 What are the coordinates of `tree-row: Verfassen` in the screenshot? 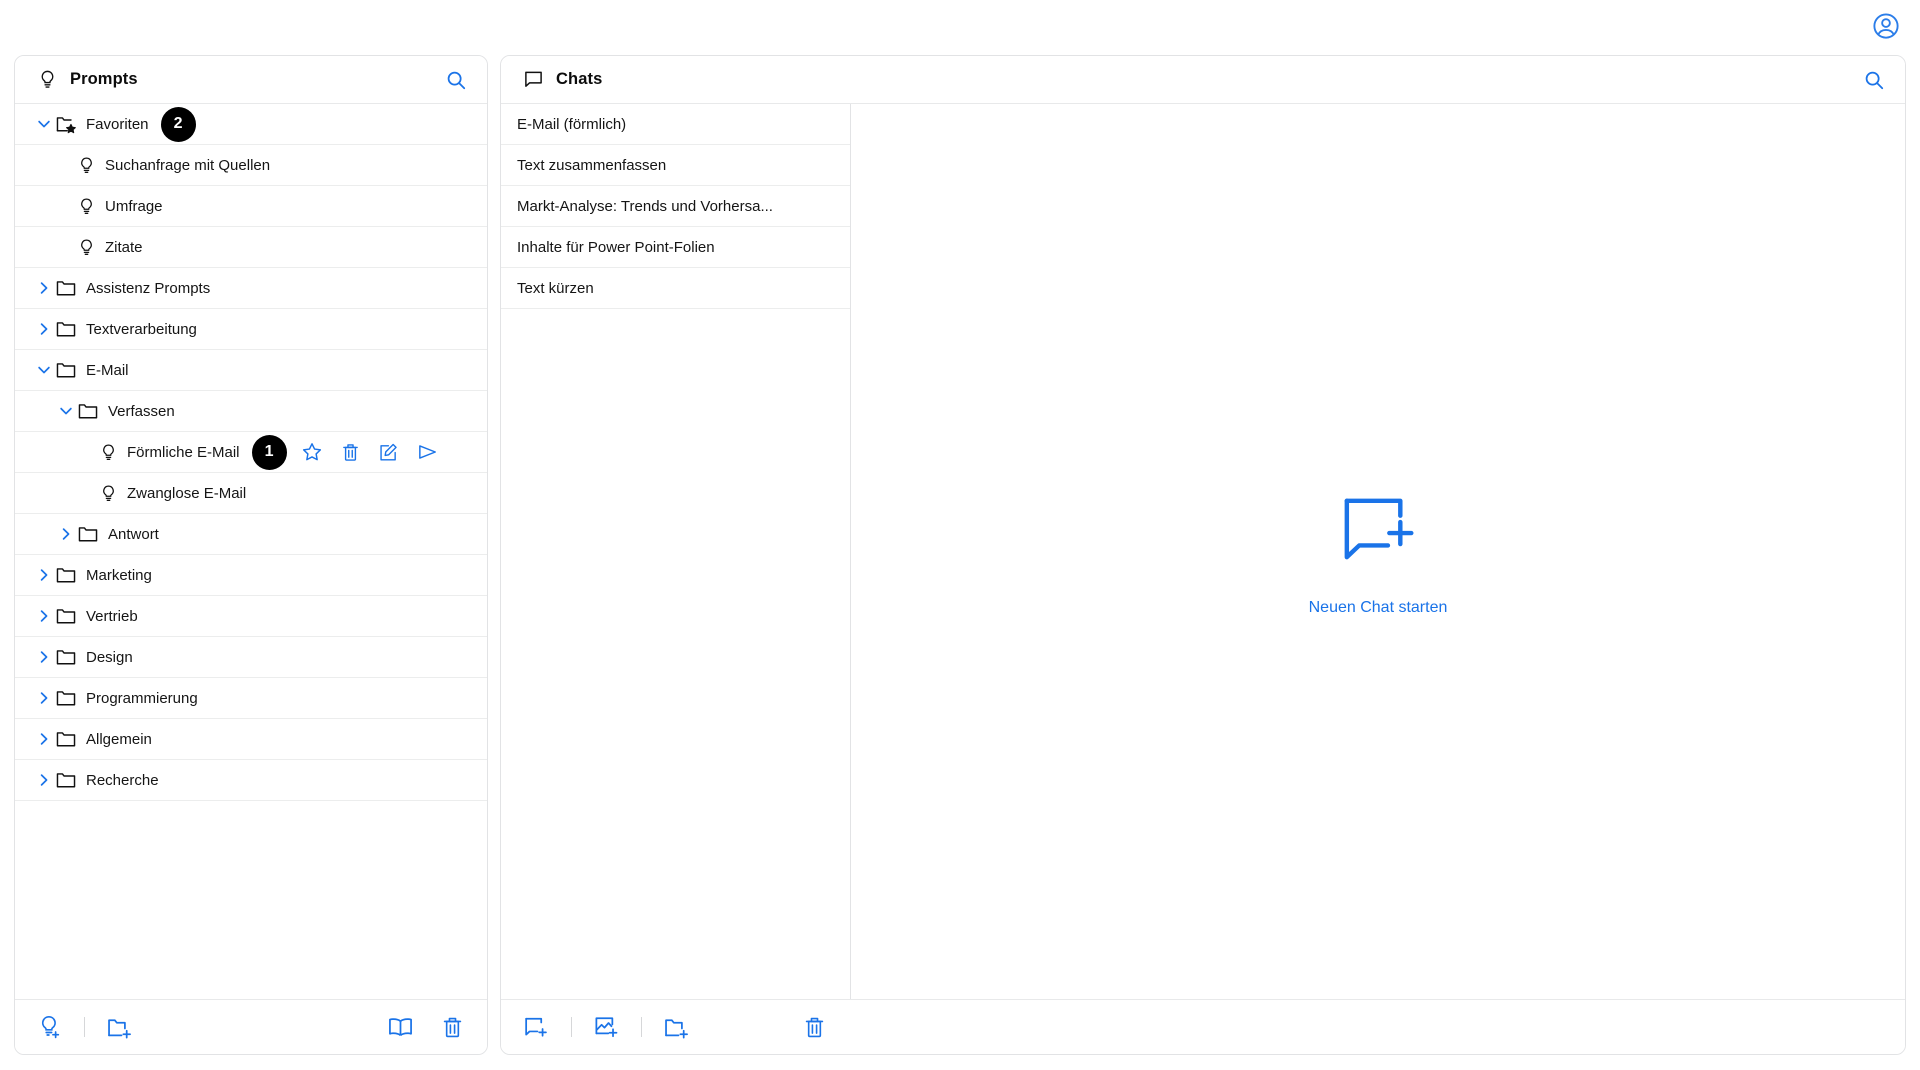 It's located at (251, 411).